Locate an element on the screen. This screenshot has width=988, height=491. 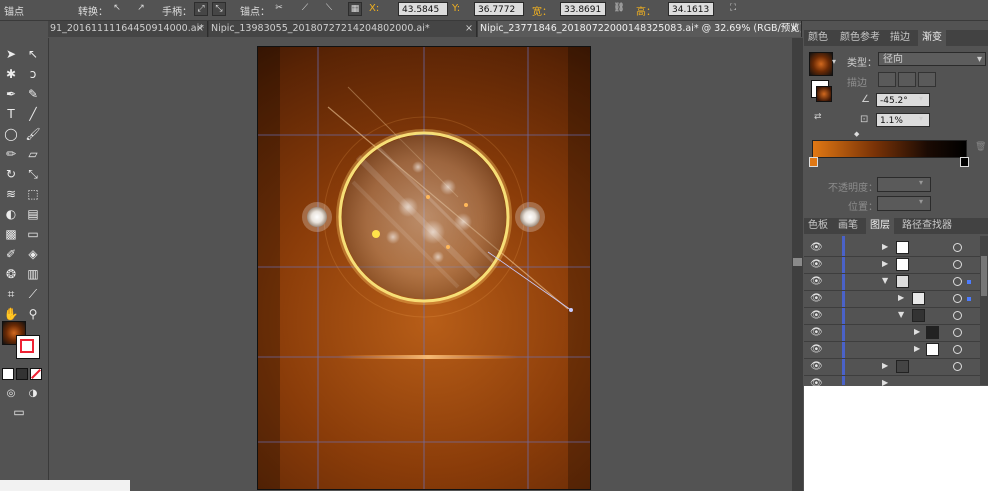
artboard-tool-icon: ⌗ is located at coordinates (11, 294).